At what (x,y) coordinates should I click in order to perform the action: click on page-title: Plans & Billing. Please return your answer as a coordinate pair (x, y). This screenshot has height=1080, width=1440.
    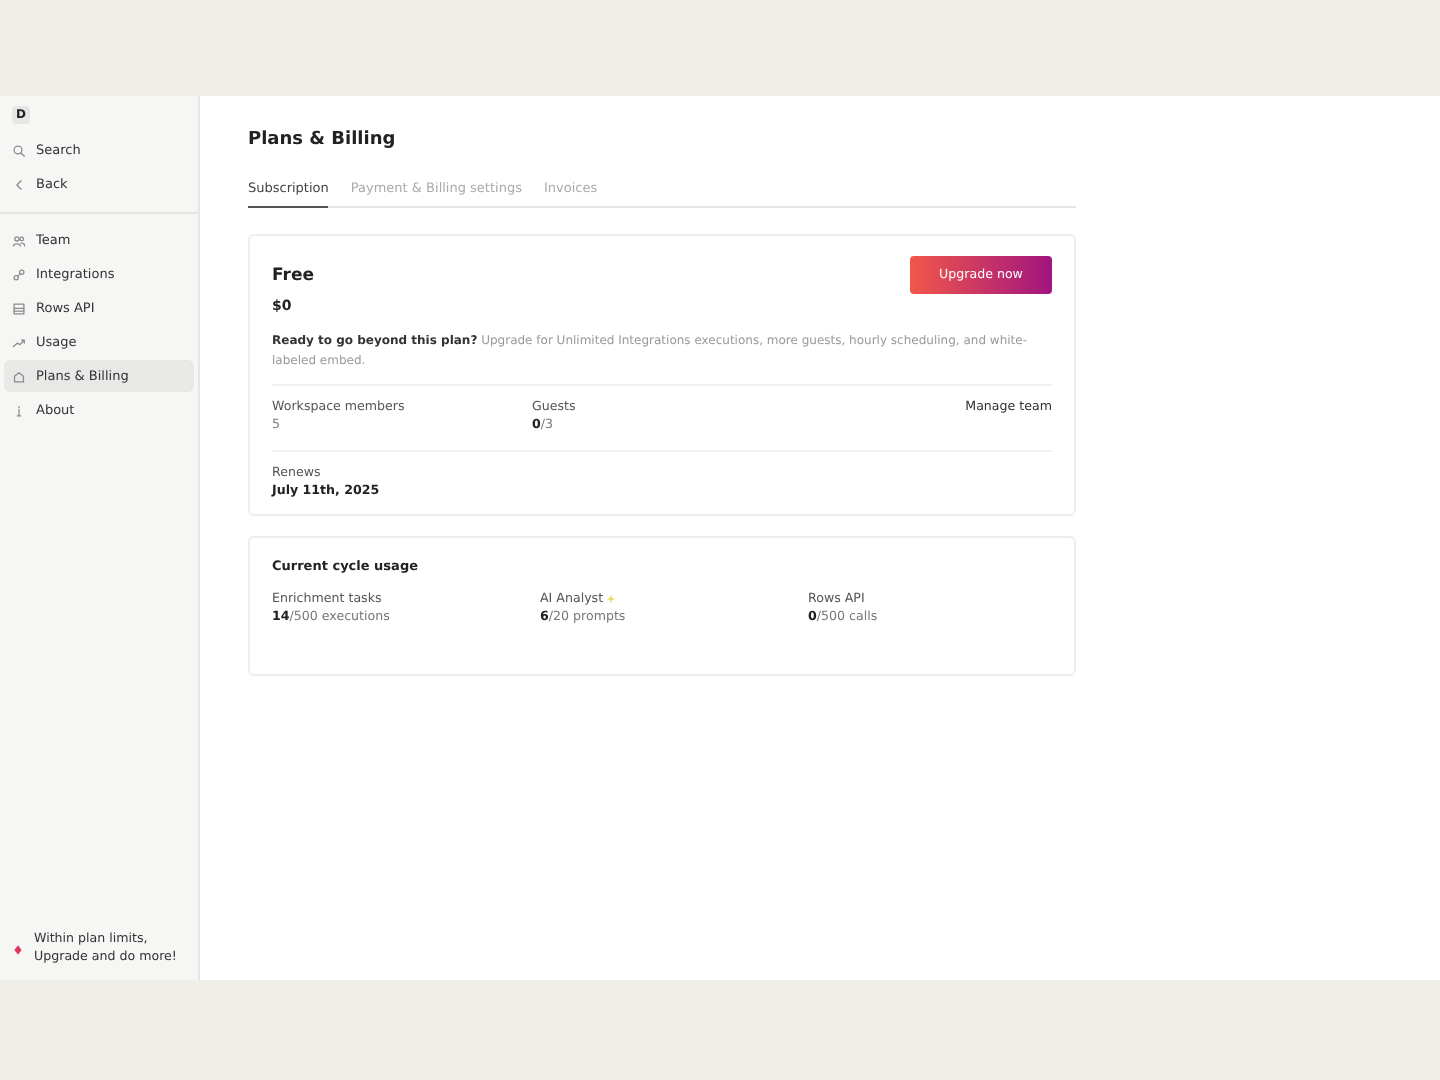
    Looking at the image, I should click on (323, 140).